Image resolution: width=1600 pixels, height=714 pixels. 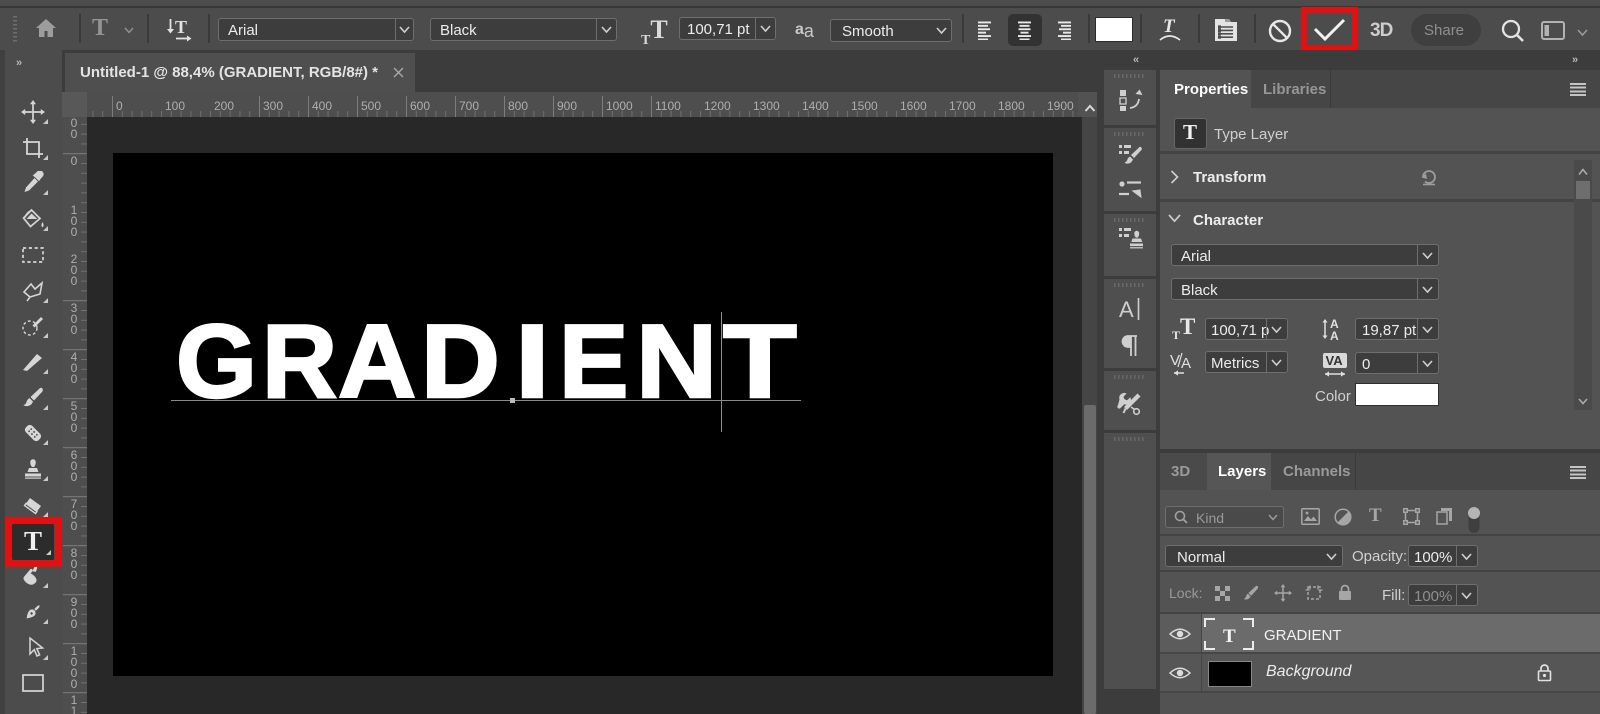 What do you see at coordinates (1335, 360) in the screenshot?
I see `svg-text: VA` at bounding box center [1335, 360].